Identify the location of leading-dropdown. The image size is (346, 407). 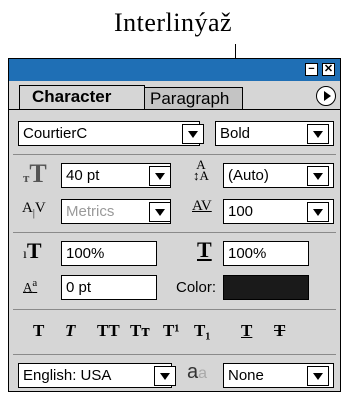
(318, 176).